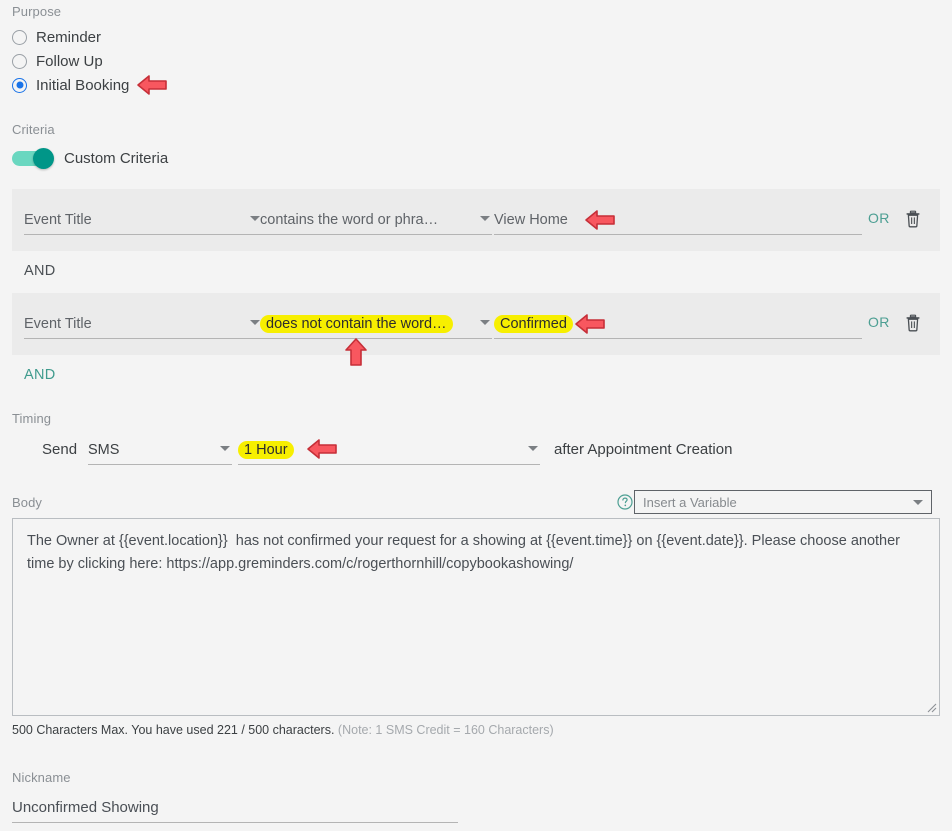  What do you see at coordinates (33, 129) in the screenshot?
I see `criteria-section-label: Criteria` at bounding box center [33, 129].